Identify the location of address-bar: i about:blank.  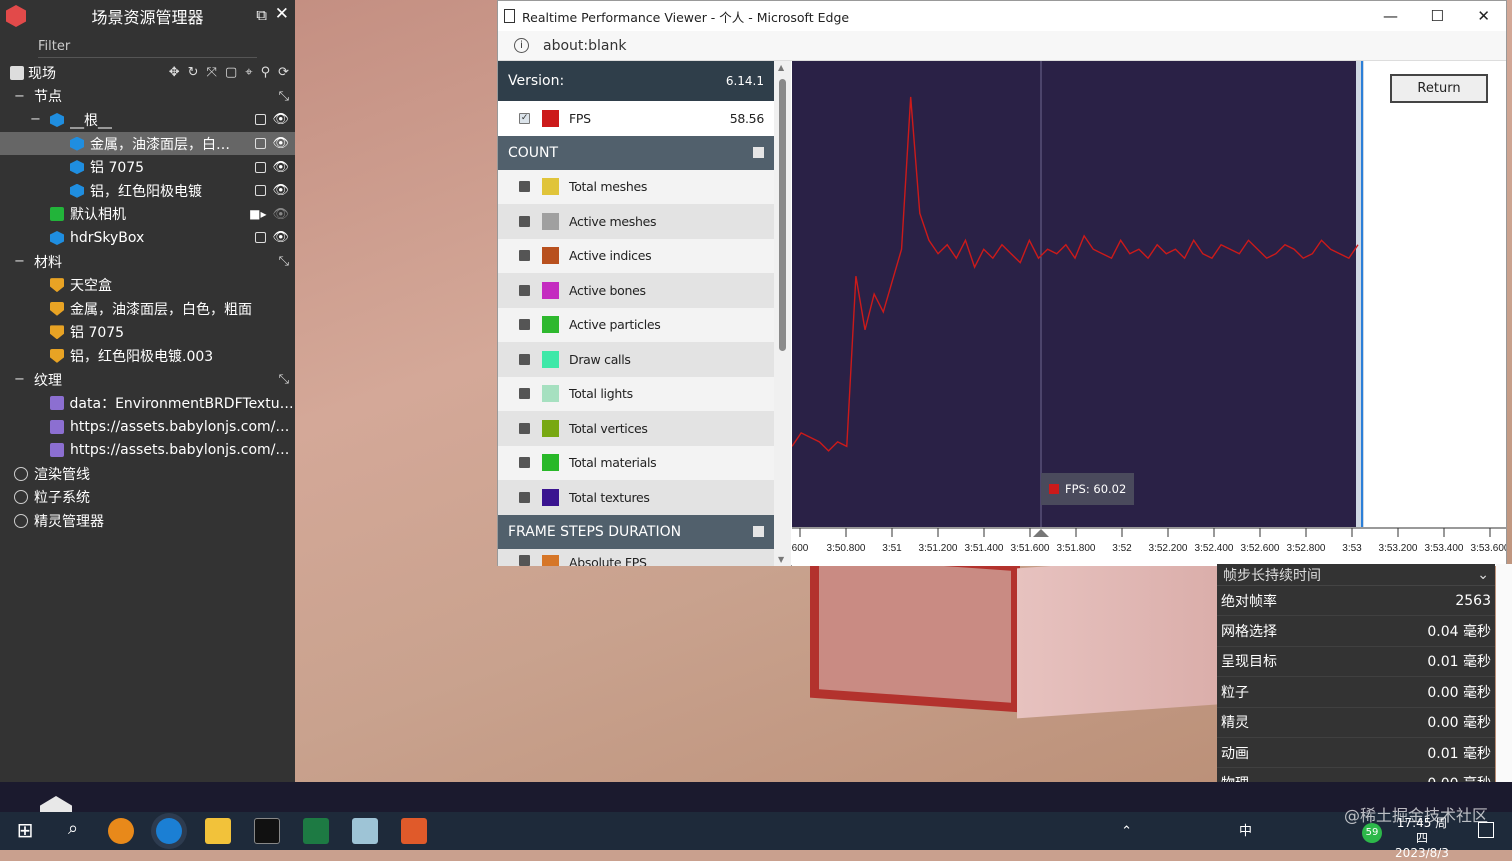
(1002, 46).